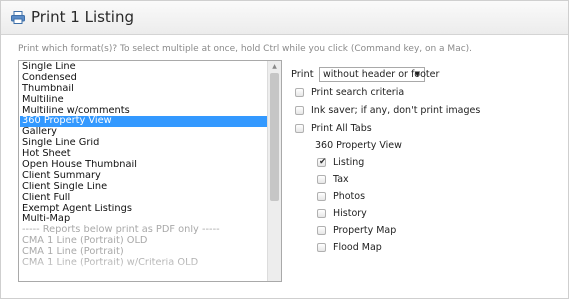 The image size is (569, 299). Describe the element at coordinates (274, 137) in the screenshot. I see `scrollbar-thumb` at that location.